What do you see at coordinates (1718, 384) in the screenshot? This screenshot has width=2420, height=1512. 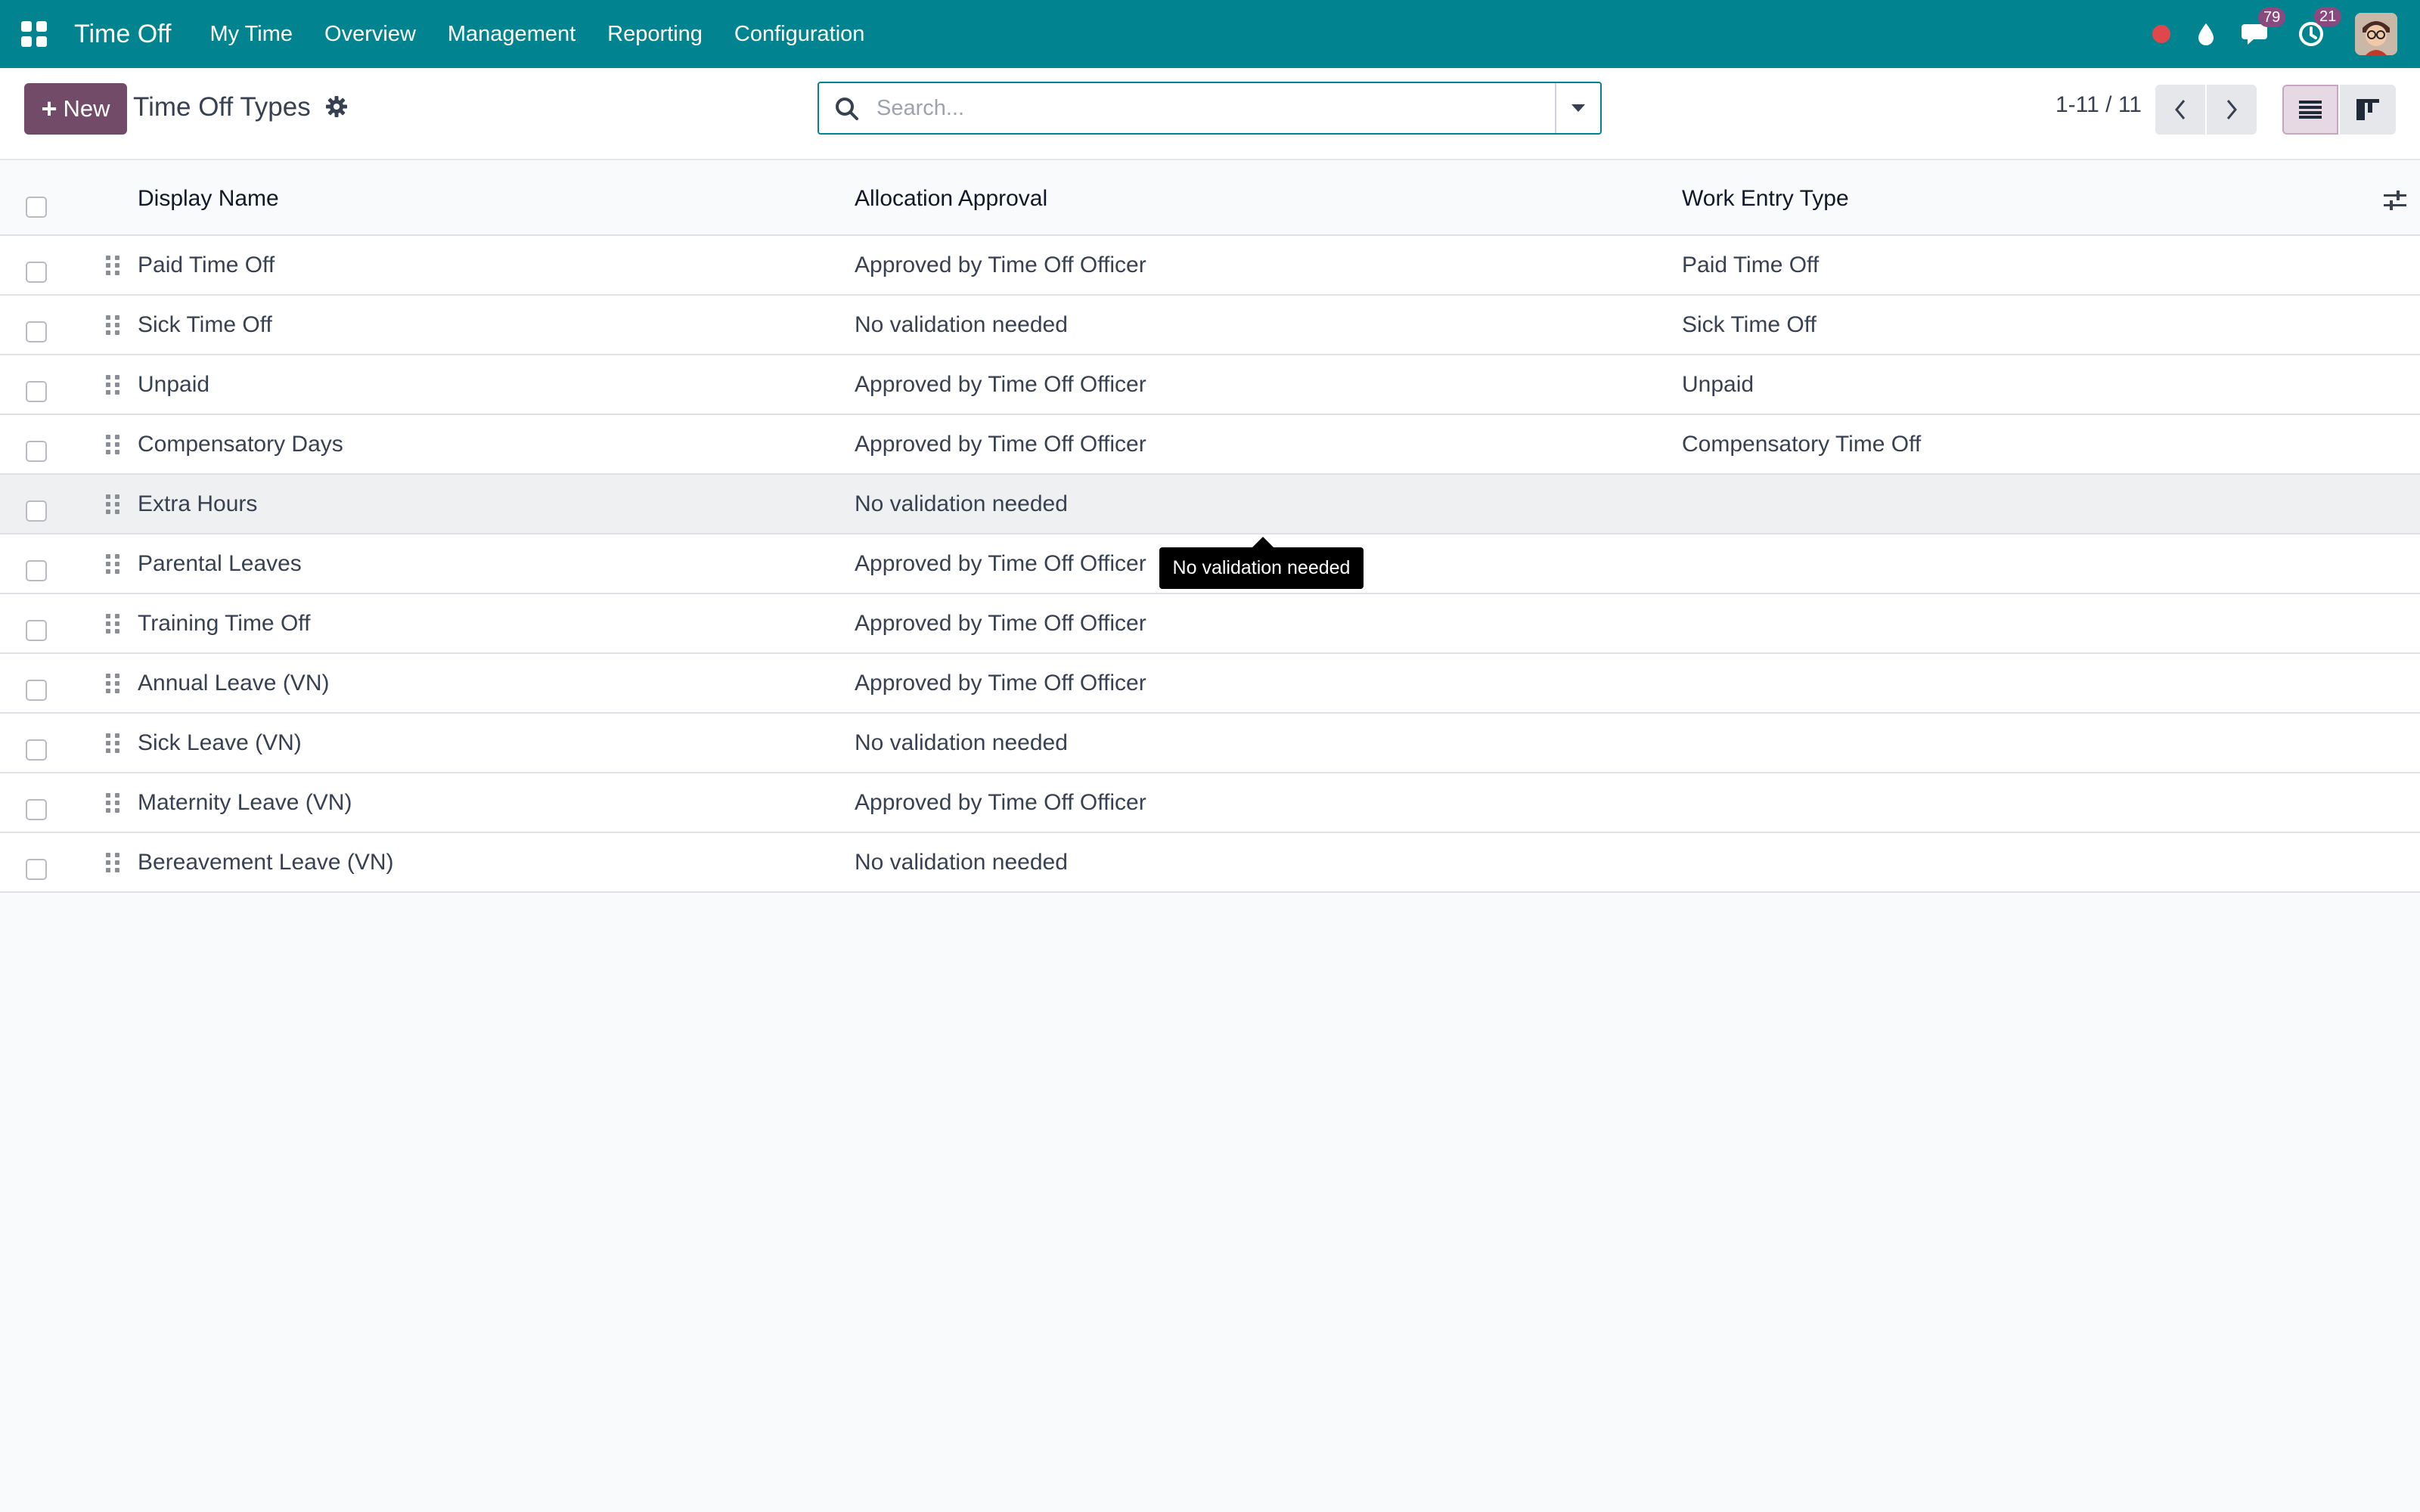 I see `cell-work-entry-type: Unpaid` at bounding box center [1718, 384].